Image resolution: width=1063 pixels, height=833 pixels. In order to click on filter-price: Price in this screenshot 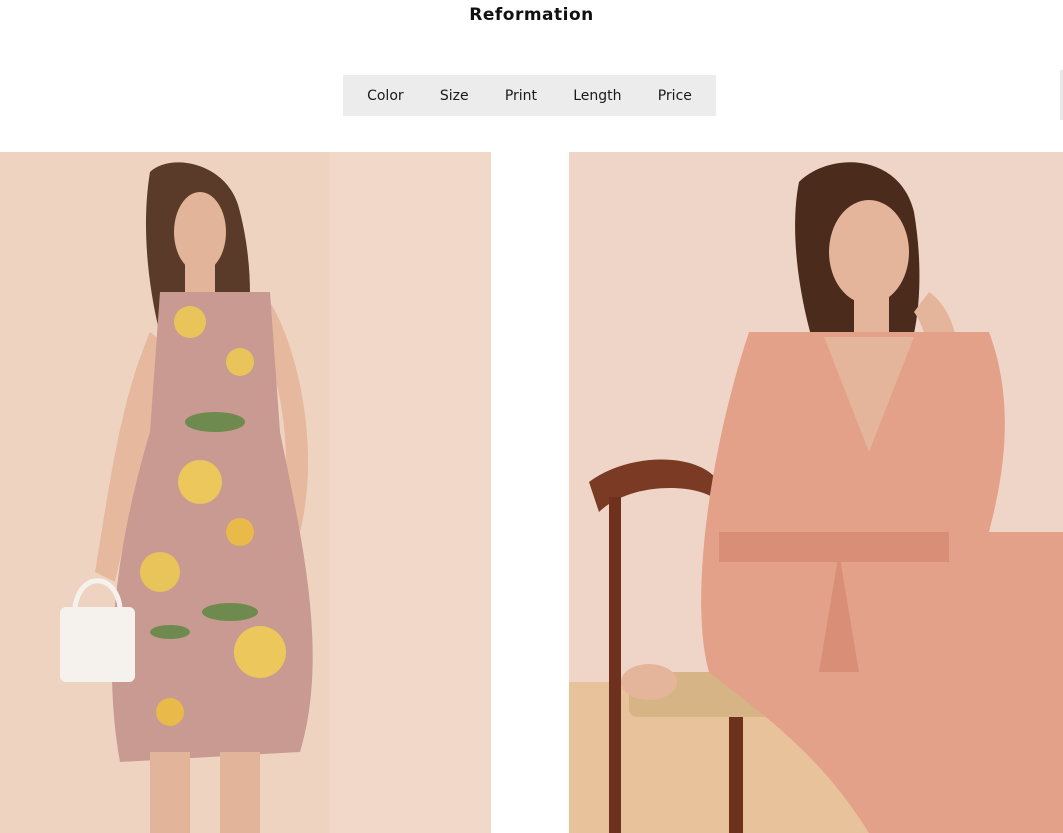, I will do `click(675, 96)`.